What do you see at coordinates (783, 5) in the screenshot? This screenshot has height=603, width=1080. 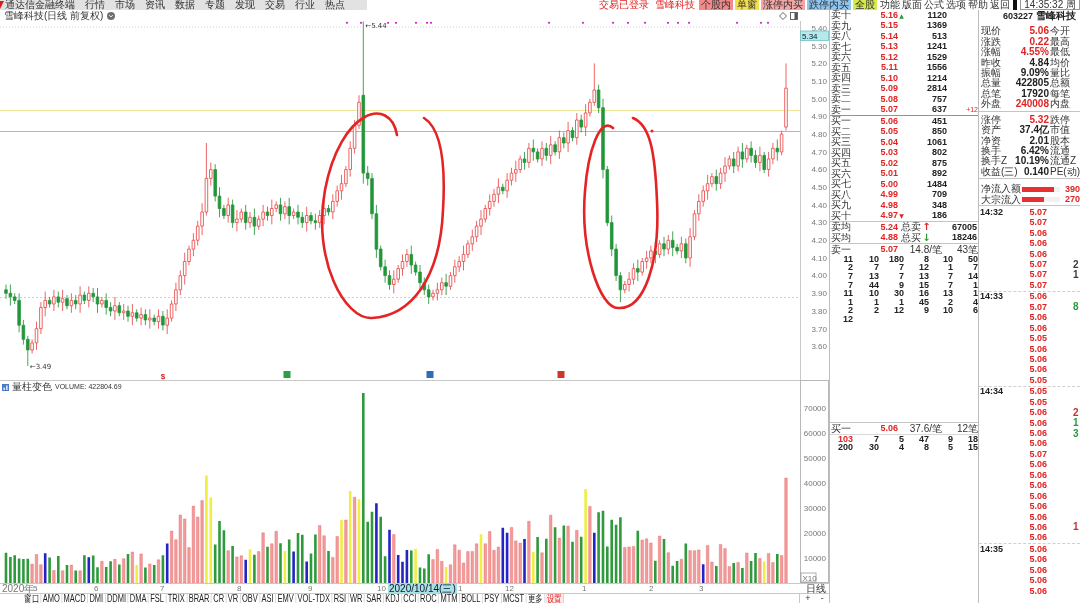 I see `quick-button: 涨停内买` at bounding box center [783, 5].